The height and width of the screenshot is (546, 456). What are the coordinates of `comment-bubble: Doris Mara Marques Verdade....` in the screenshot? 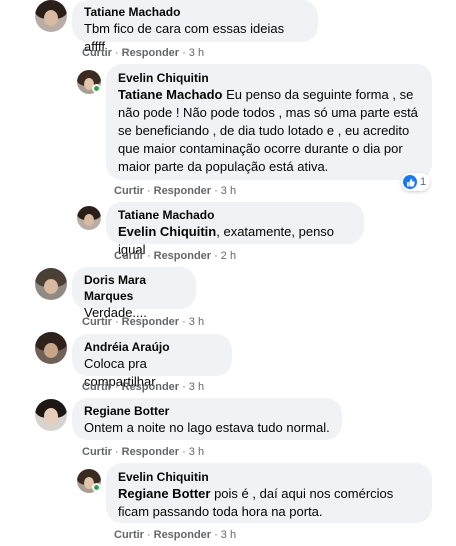 It's located at (134, 293).